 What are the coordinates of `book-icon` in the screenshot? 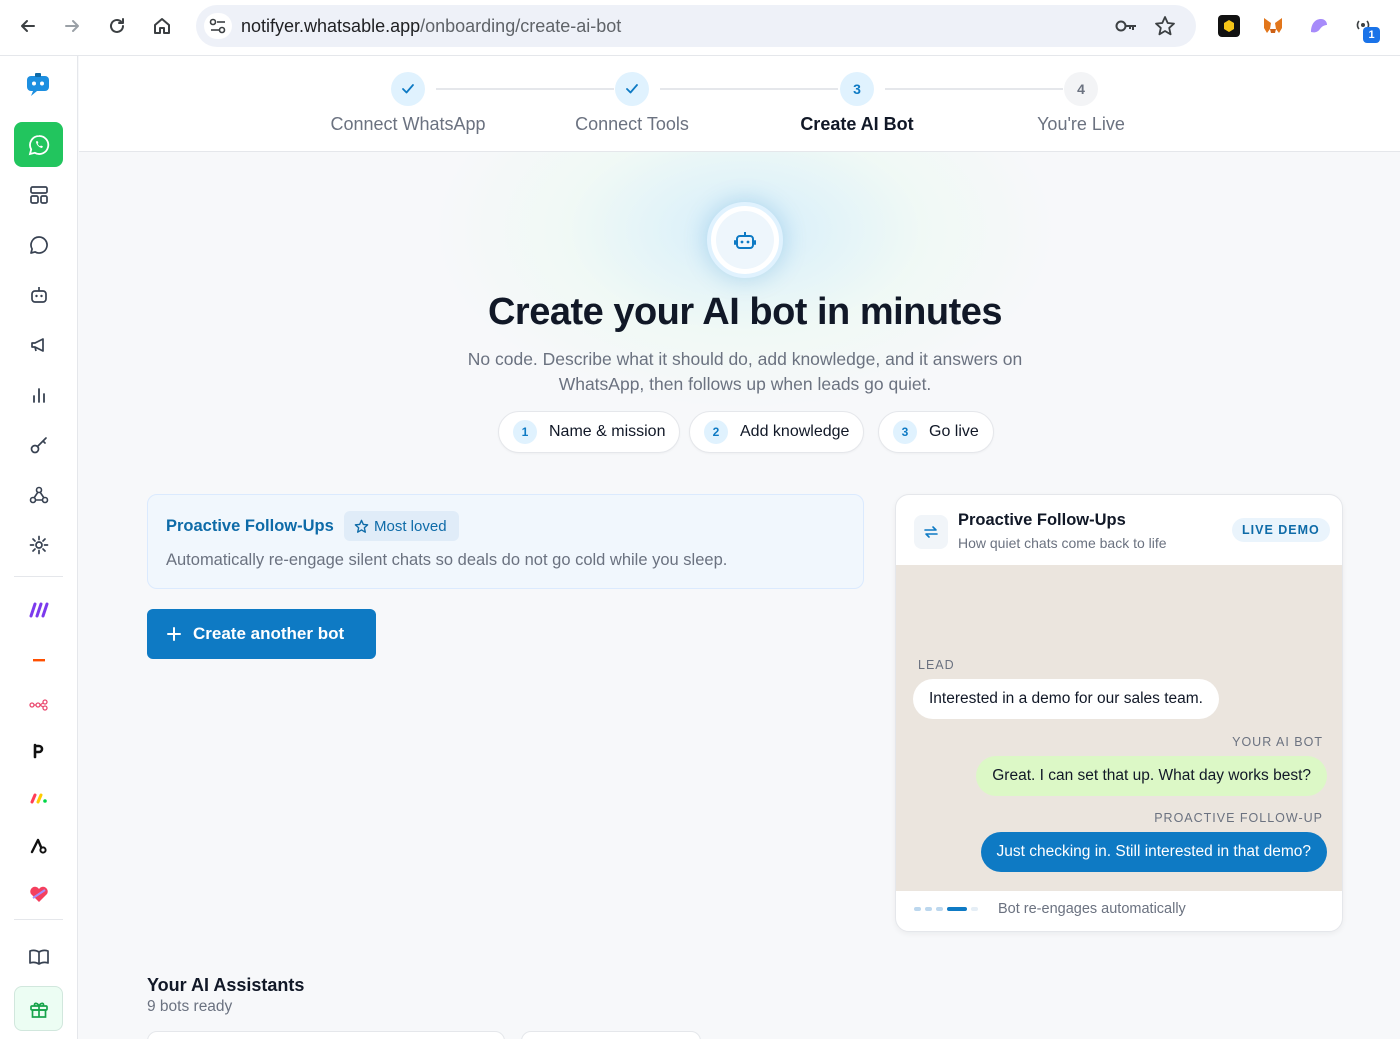 It's located at (38, 956).